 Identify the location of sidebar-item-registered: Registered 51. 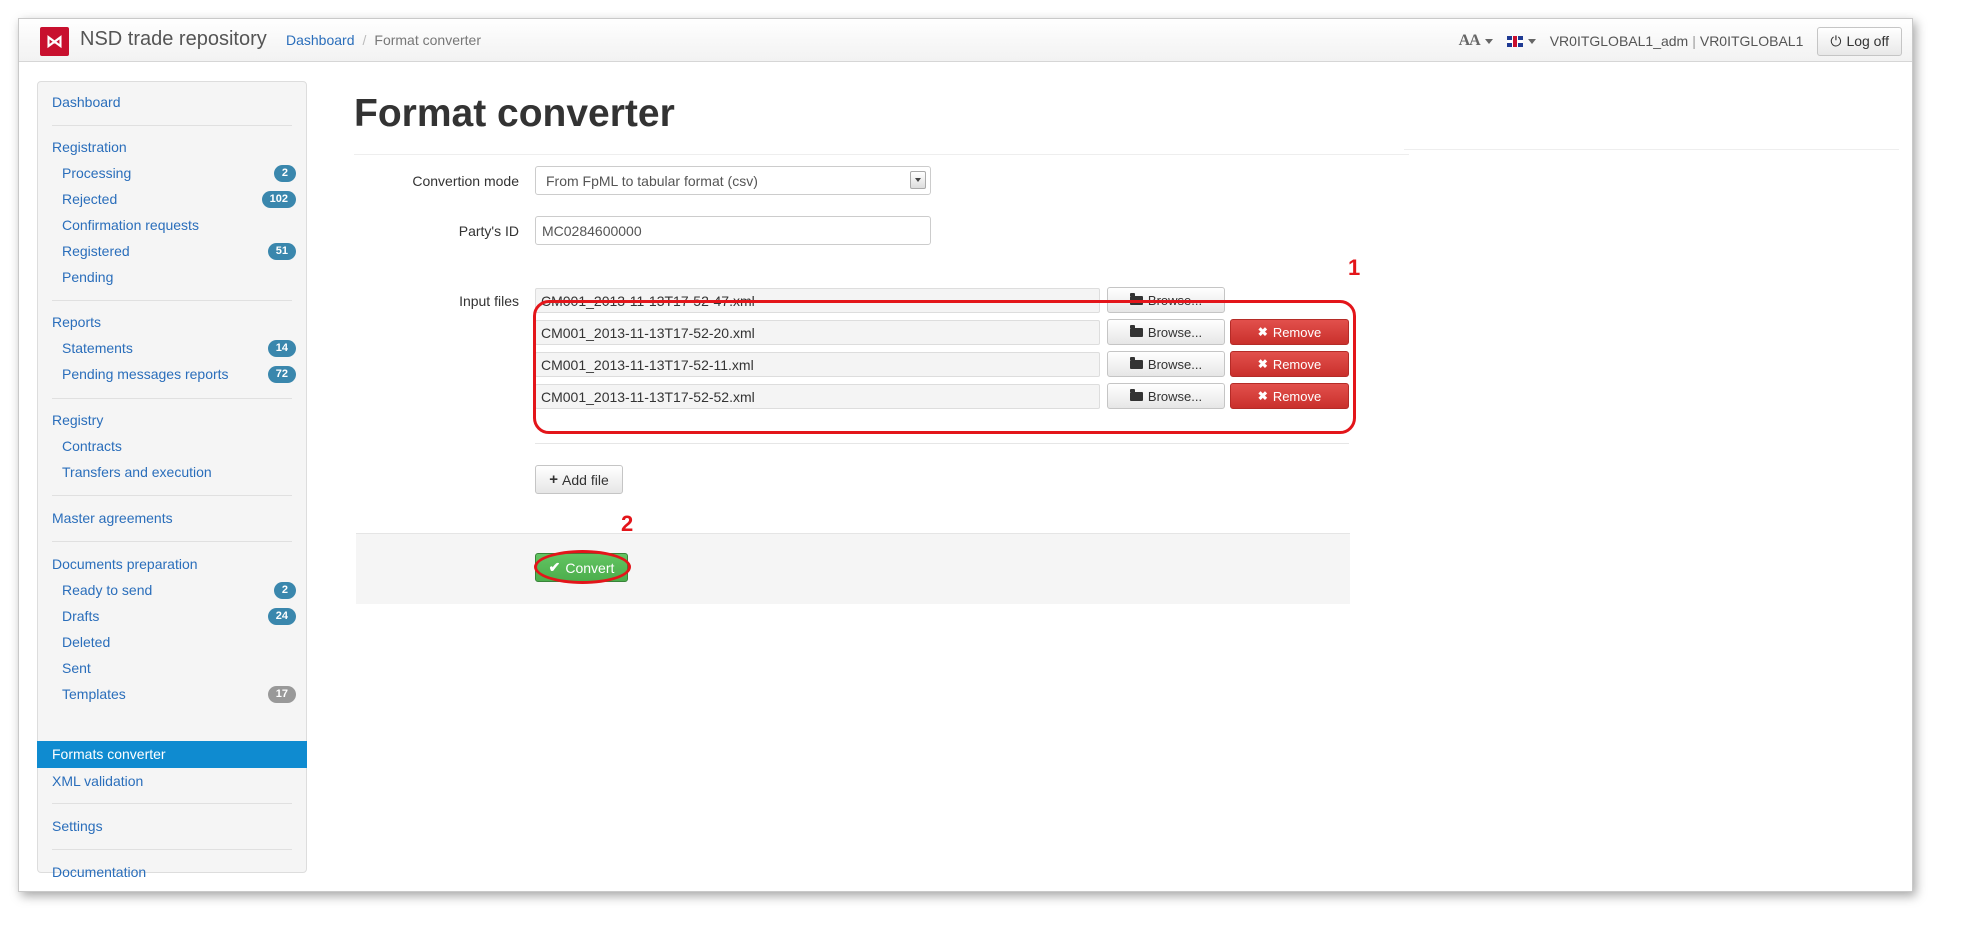
(181, 251).